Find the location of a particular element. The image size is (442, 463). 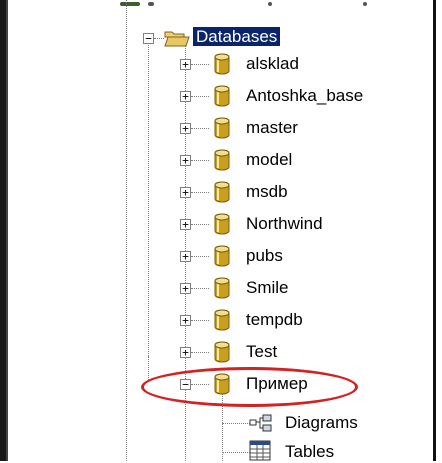

database-label: Northwind is located at coordinates (284, 224).